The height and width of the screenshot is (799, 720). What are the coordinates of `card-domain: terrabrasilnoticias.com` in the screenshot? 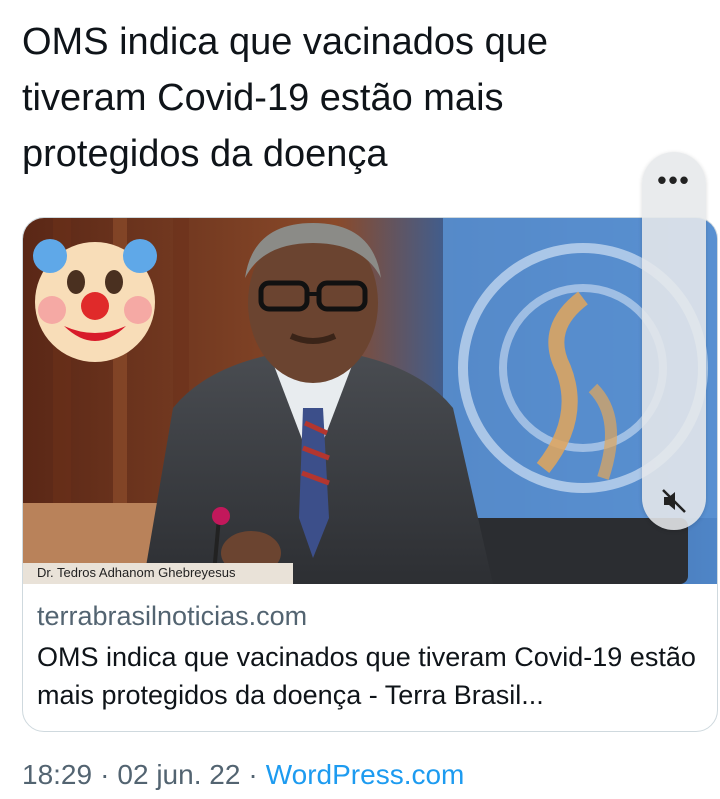 It's located at (371, 616).